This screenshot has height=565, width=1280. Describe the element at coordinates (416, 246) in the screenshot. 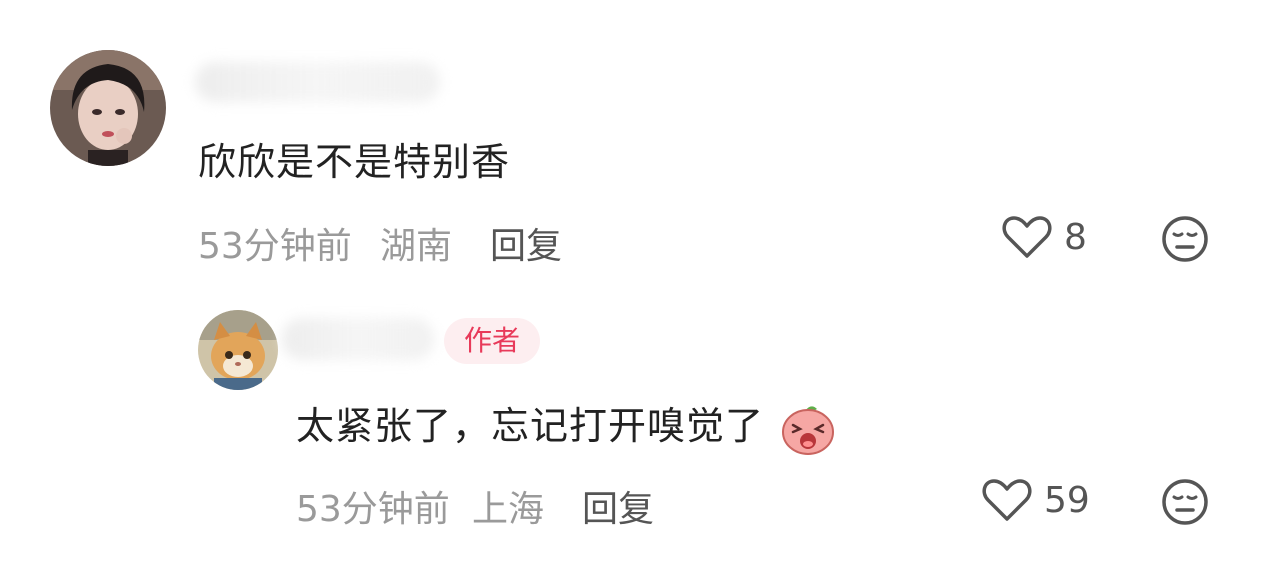

I see `comment-location: 湖南` at that location.